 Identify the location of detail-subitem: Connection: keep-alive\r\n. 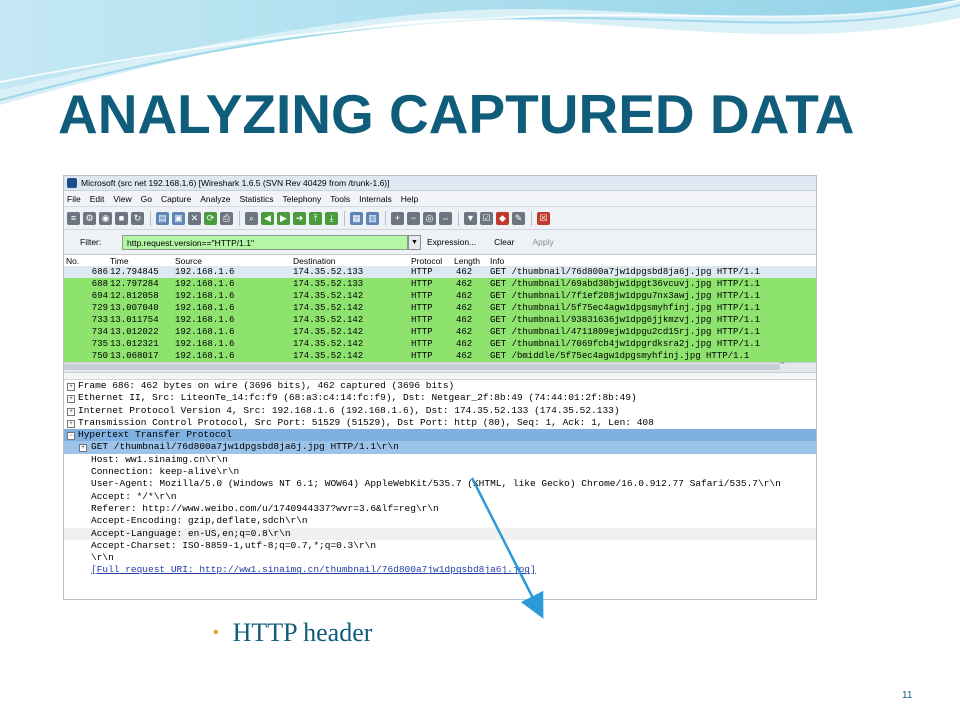
(440, 472).